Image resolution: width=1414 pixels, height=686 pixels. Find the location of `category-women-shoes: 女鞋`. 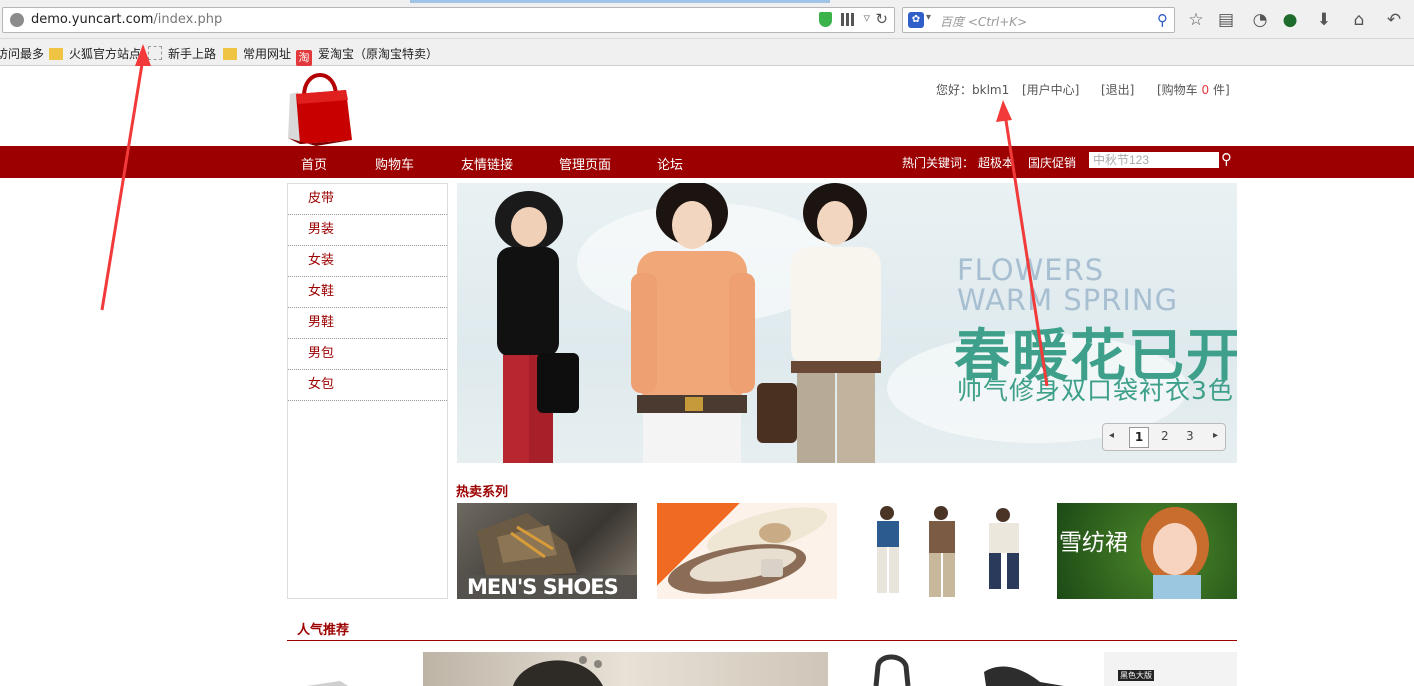

category-women-shoes: 女鞋 is located at coordinates (367, 292).